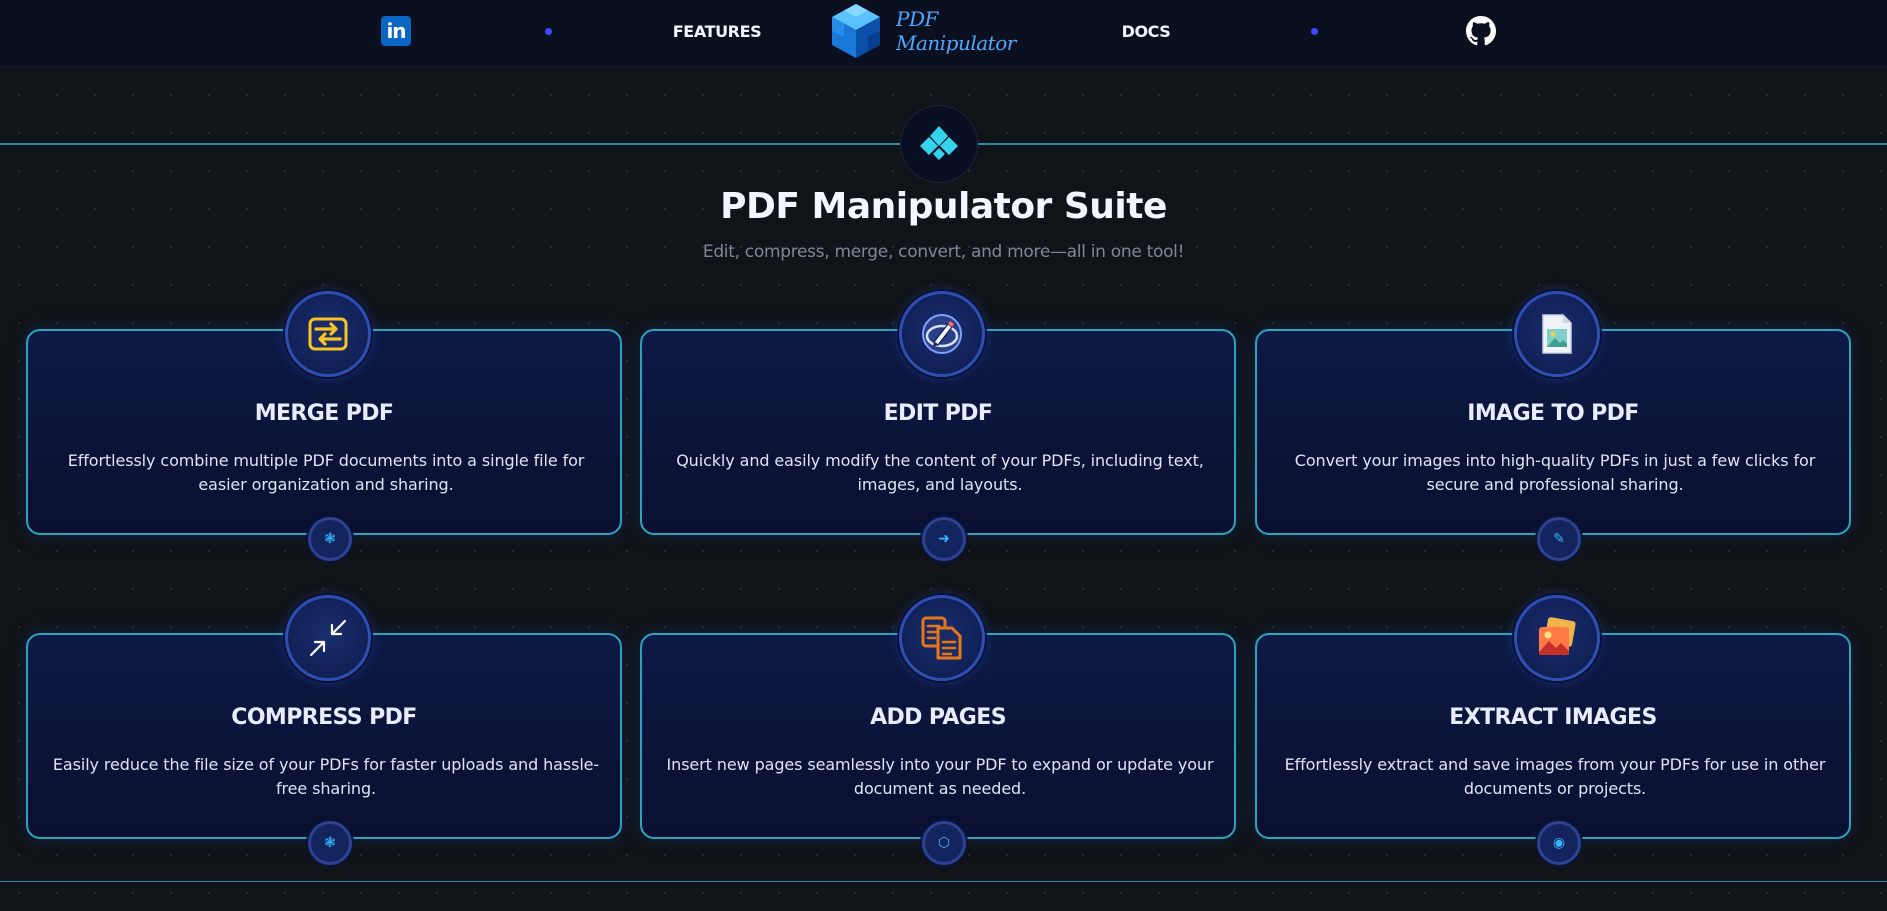 The width and height of the screenshot is (1887, 911). I want to click on nav-link-features: FEATURES, so click(717, 31).